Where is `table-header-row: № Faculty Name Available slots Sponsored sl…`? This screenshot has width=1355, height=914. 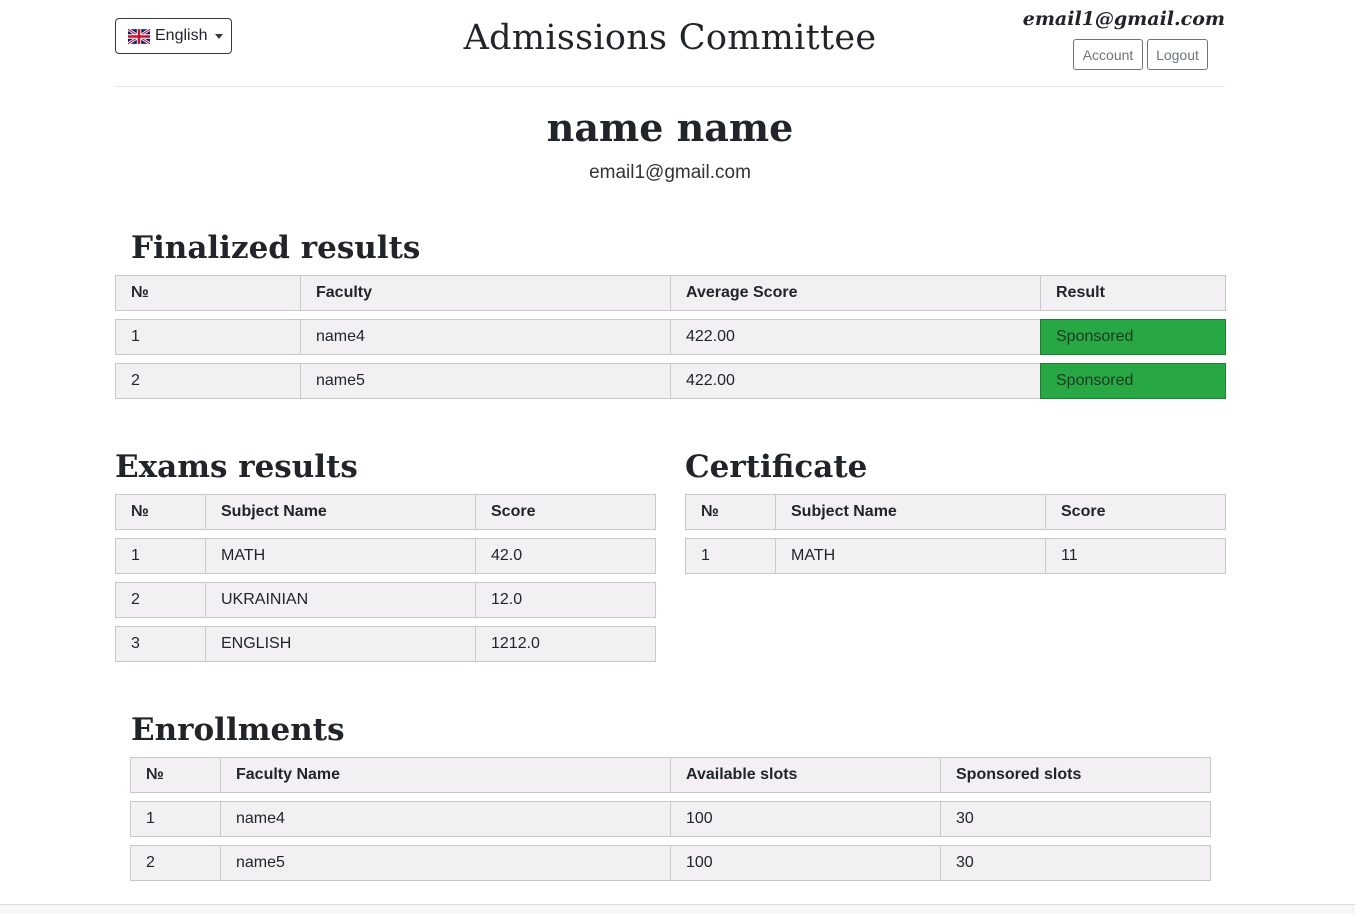 table-header-row: № Faculty Name Available slots Sponsored sl… is located at coordinates (670, 775).